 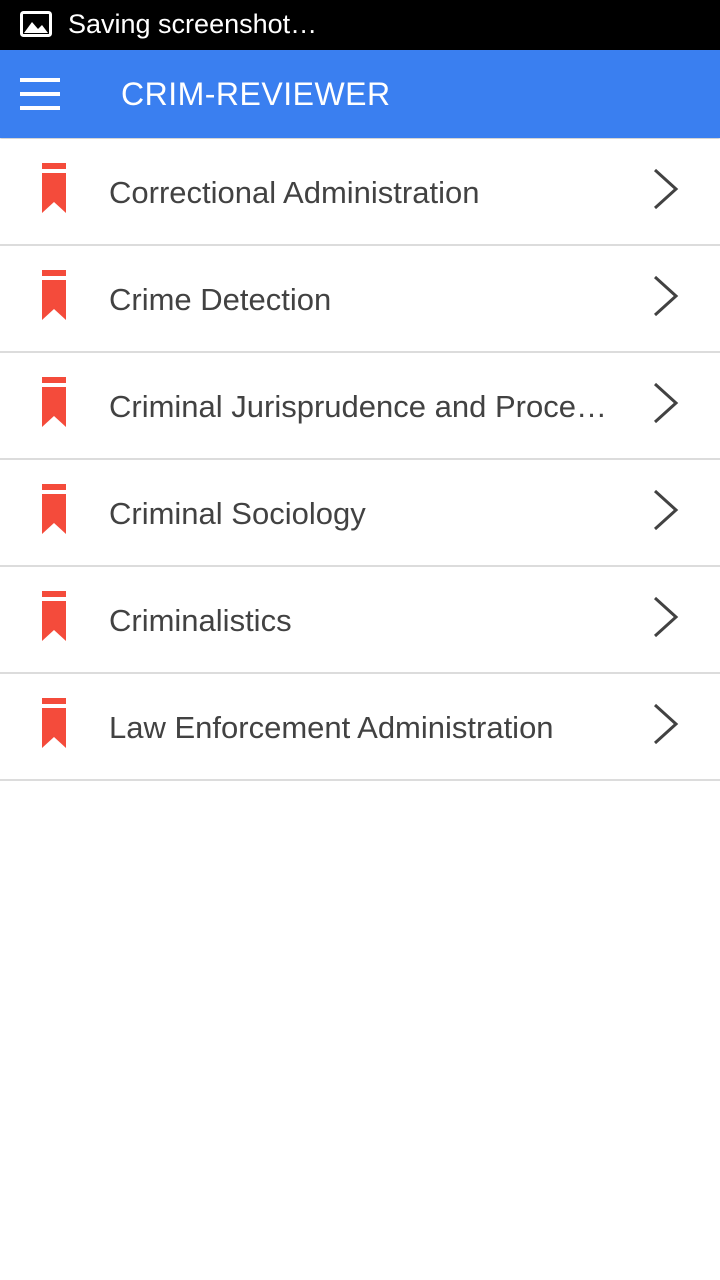 What do you see at coordinates (200, 620) in the screenshot?
I see `list-item-label: Criminalistics` at bounding box center [200, 620].